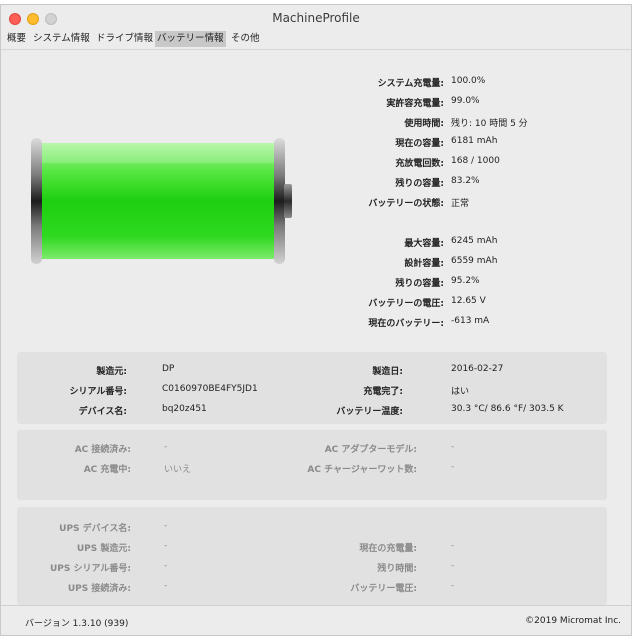  What do you see at coordinates (477, 369) in the screenshot?
I see `field-value: 2016-02-27` at bounding box center [477, 369].